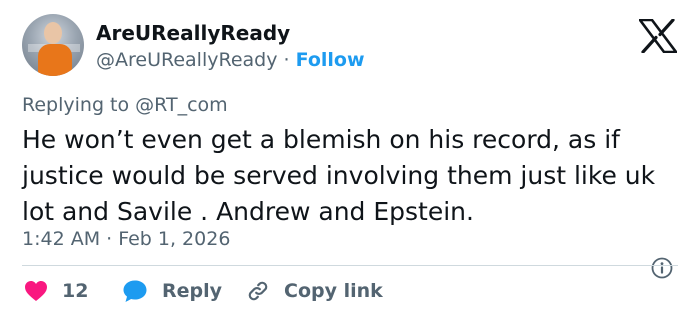 The image size is (700, 318). What do you see at coordinates (192, 291) in the screenshot?
I see `reply-label: Reply` at bounding box center [192, 291].